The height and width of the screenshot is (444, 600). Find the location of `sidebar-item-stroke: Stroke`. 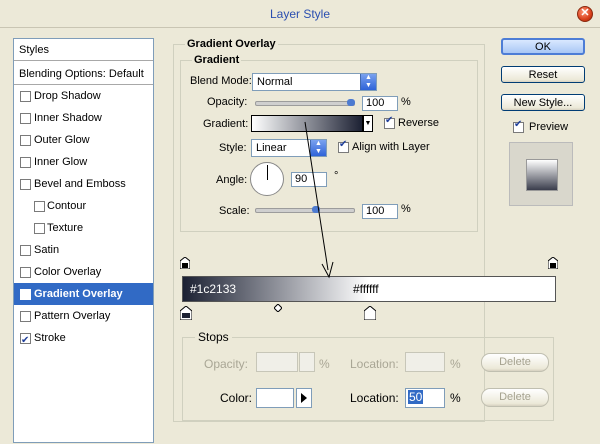

sidebar-item-stroke: Stroke is located at coordinates (83, 339).